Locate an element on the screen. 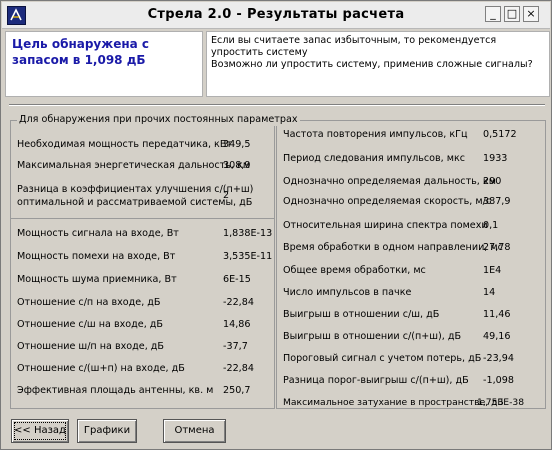 The height and width of the screenshot is (452, 554). minimize-button: _ is located at coordinates (493, 14).